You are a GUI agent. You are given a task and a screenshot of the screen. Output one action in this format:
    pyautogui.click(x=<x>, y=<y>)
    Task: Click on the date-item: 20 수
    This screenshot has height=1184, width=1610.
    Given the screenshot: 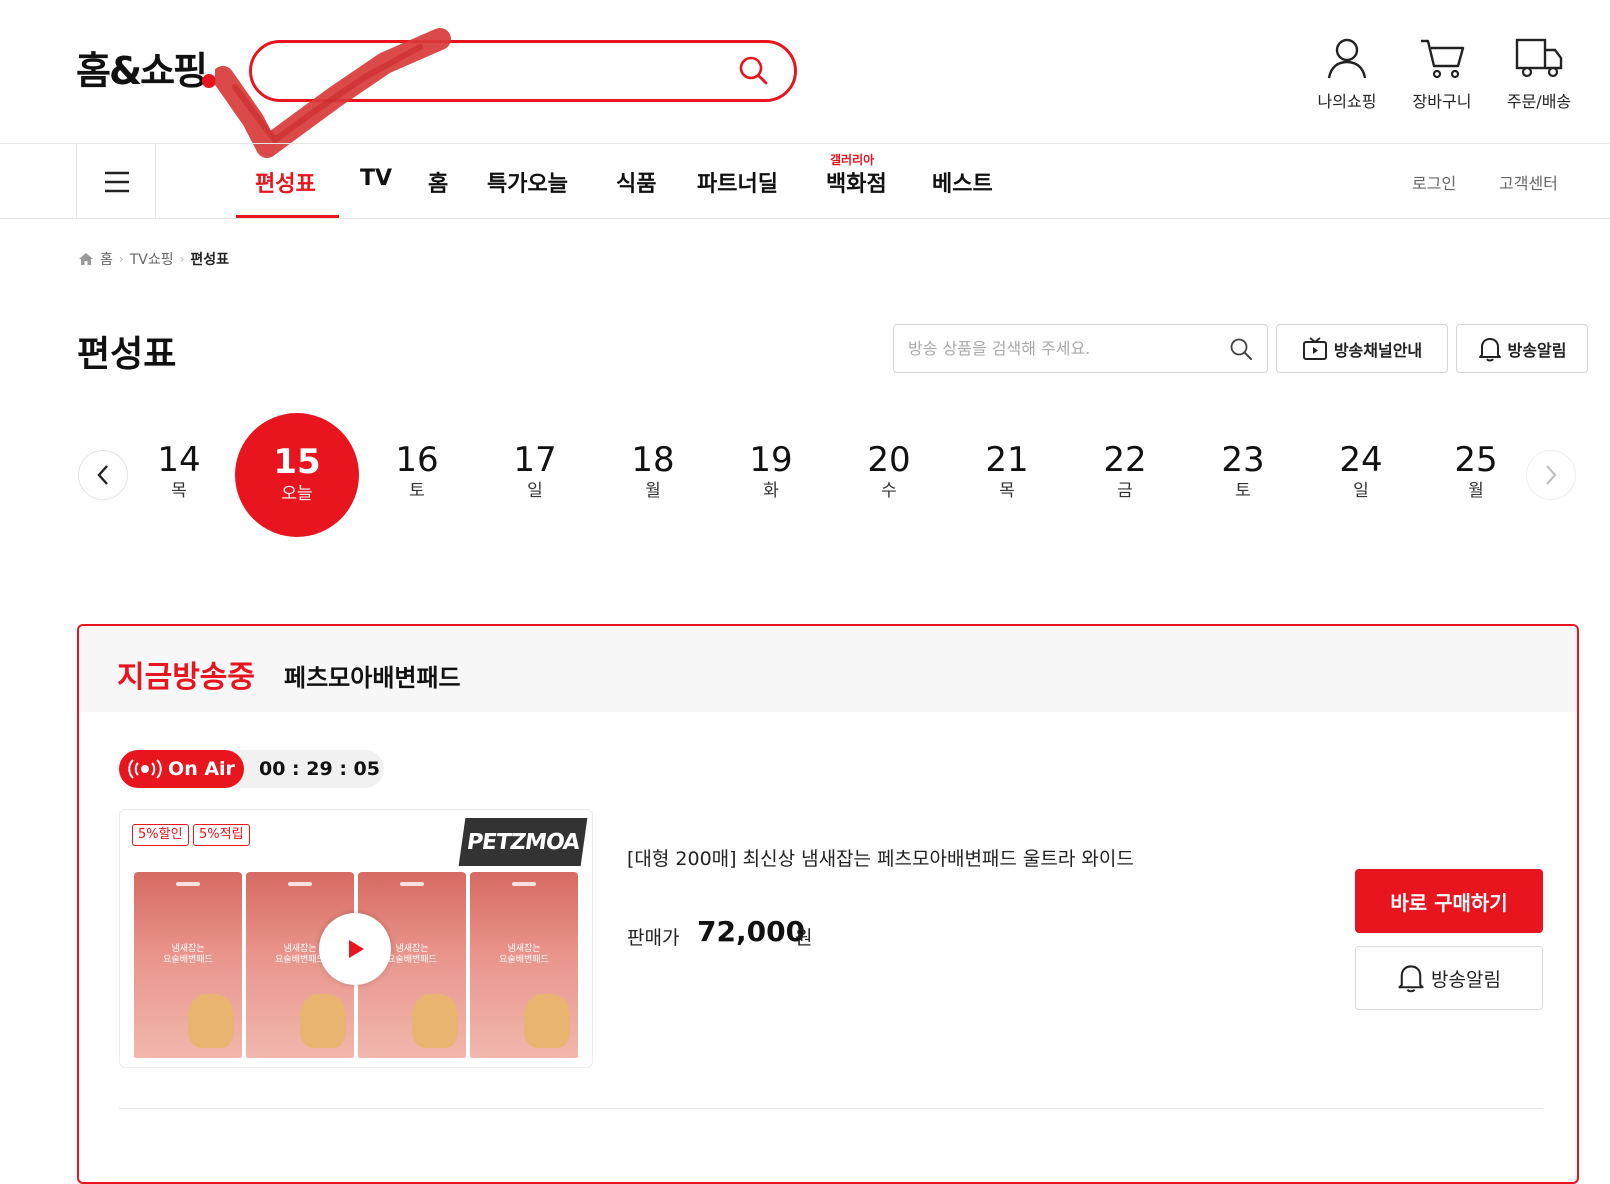 What is the action you would take?
    pyautogui.click(x=889, y=471)
    